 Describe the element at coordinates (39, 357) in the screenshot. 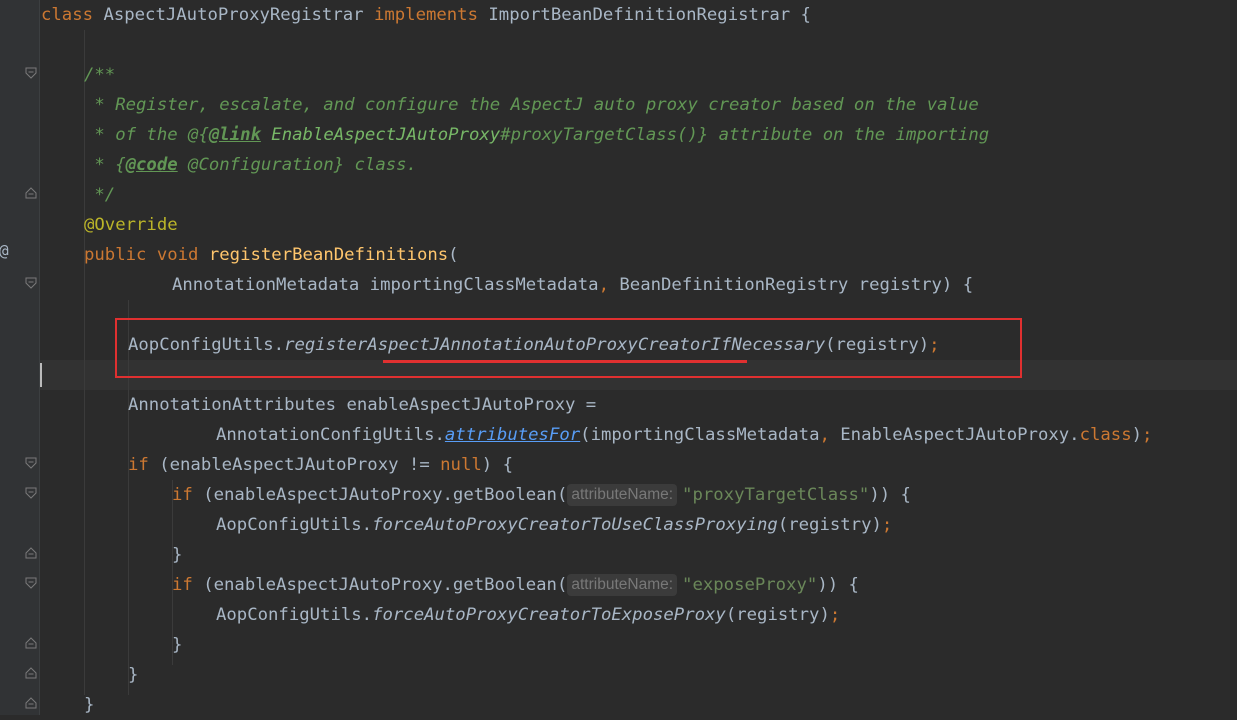

I see `gutter-divider` at that location.